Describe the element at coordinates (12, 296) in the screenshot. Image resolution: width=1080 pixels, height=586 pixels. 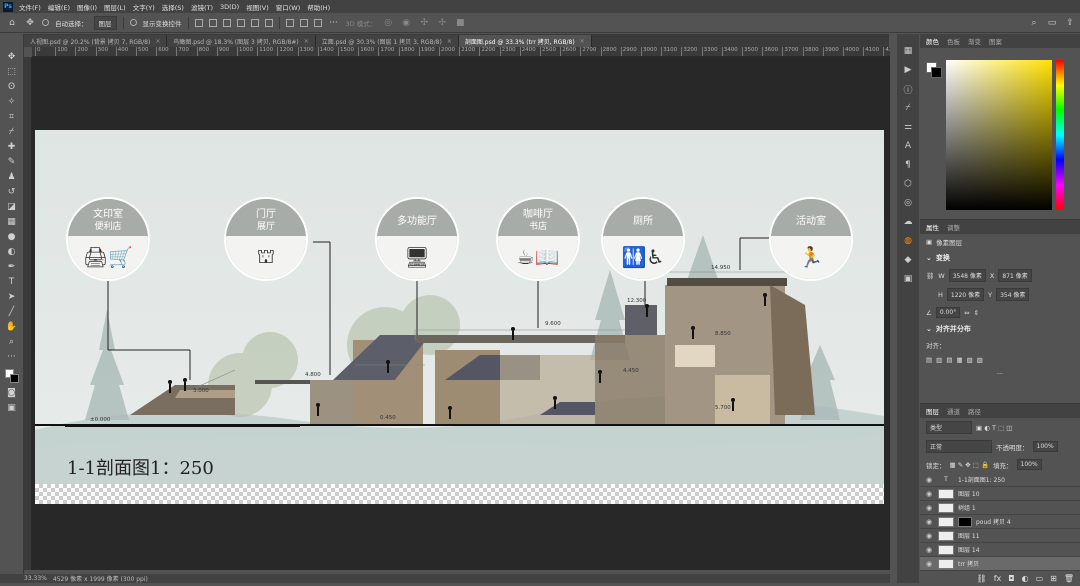
I see `path-select-icon: ➤` at that location.